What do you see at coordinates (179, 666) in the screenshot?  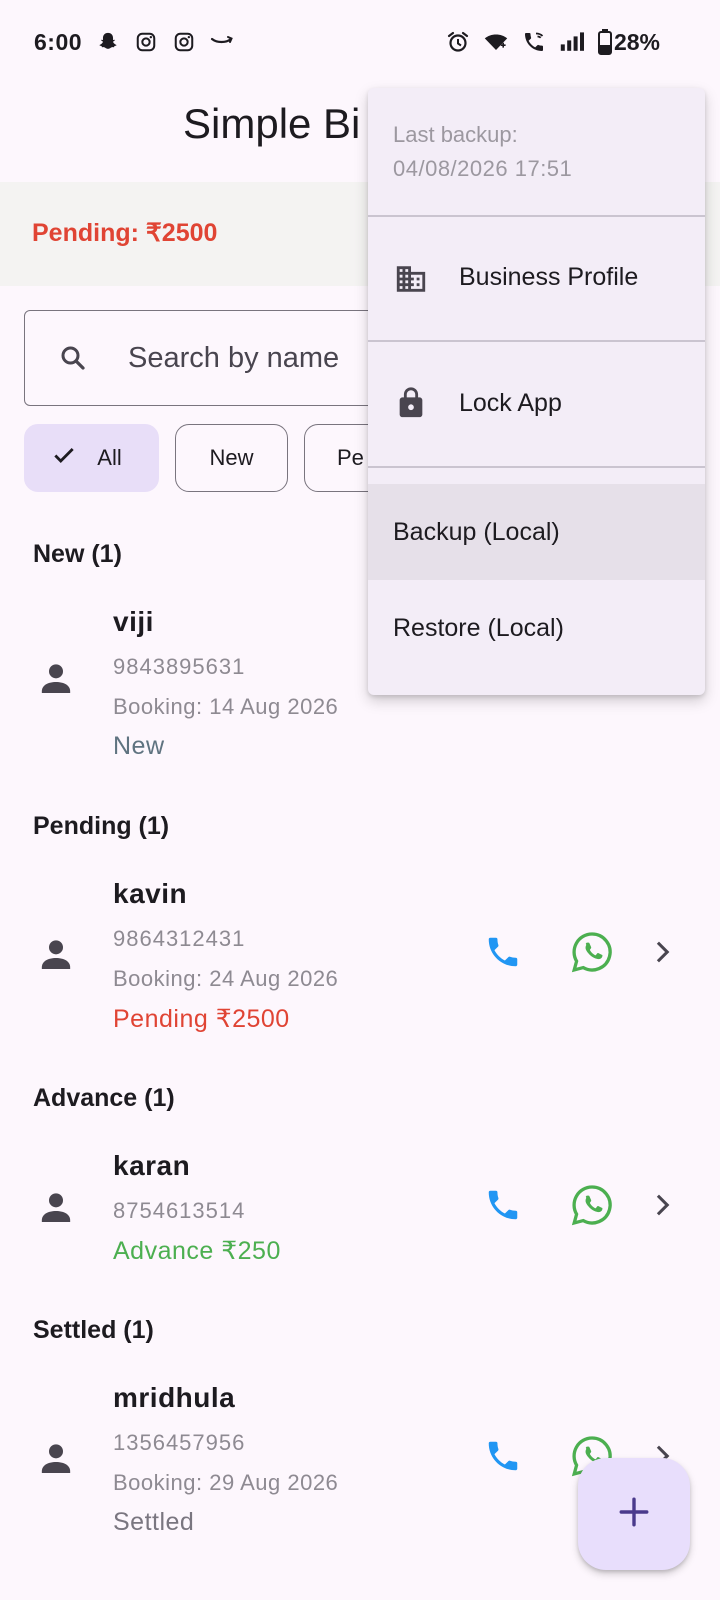 I see `contact-phone: 9843895631` at bounding box center [179, 666].